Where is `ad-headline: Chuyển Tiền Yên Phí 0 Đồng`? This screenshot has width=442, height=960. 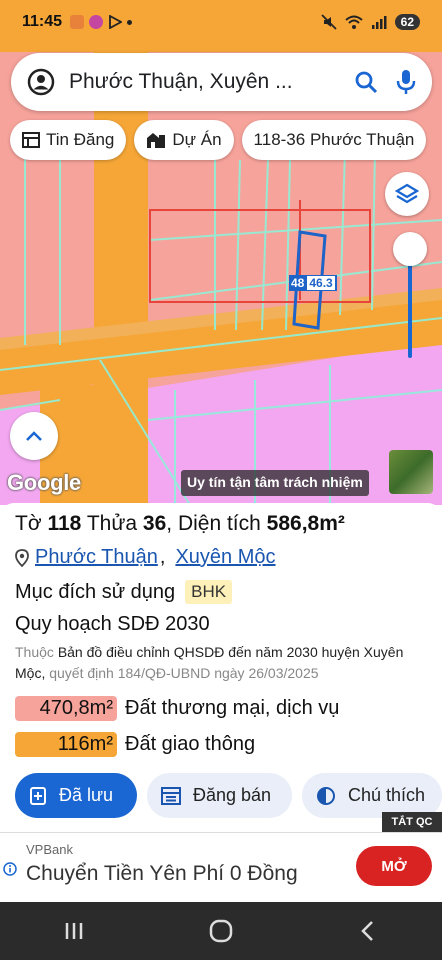 ad-headline: Chuyển Tiền Yên Phí 0 Đồng is located at coordinates (162, 874).